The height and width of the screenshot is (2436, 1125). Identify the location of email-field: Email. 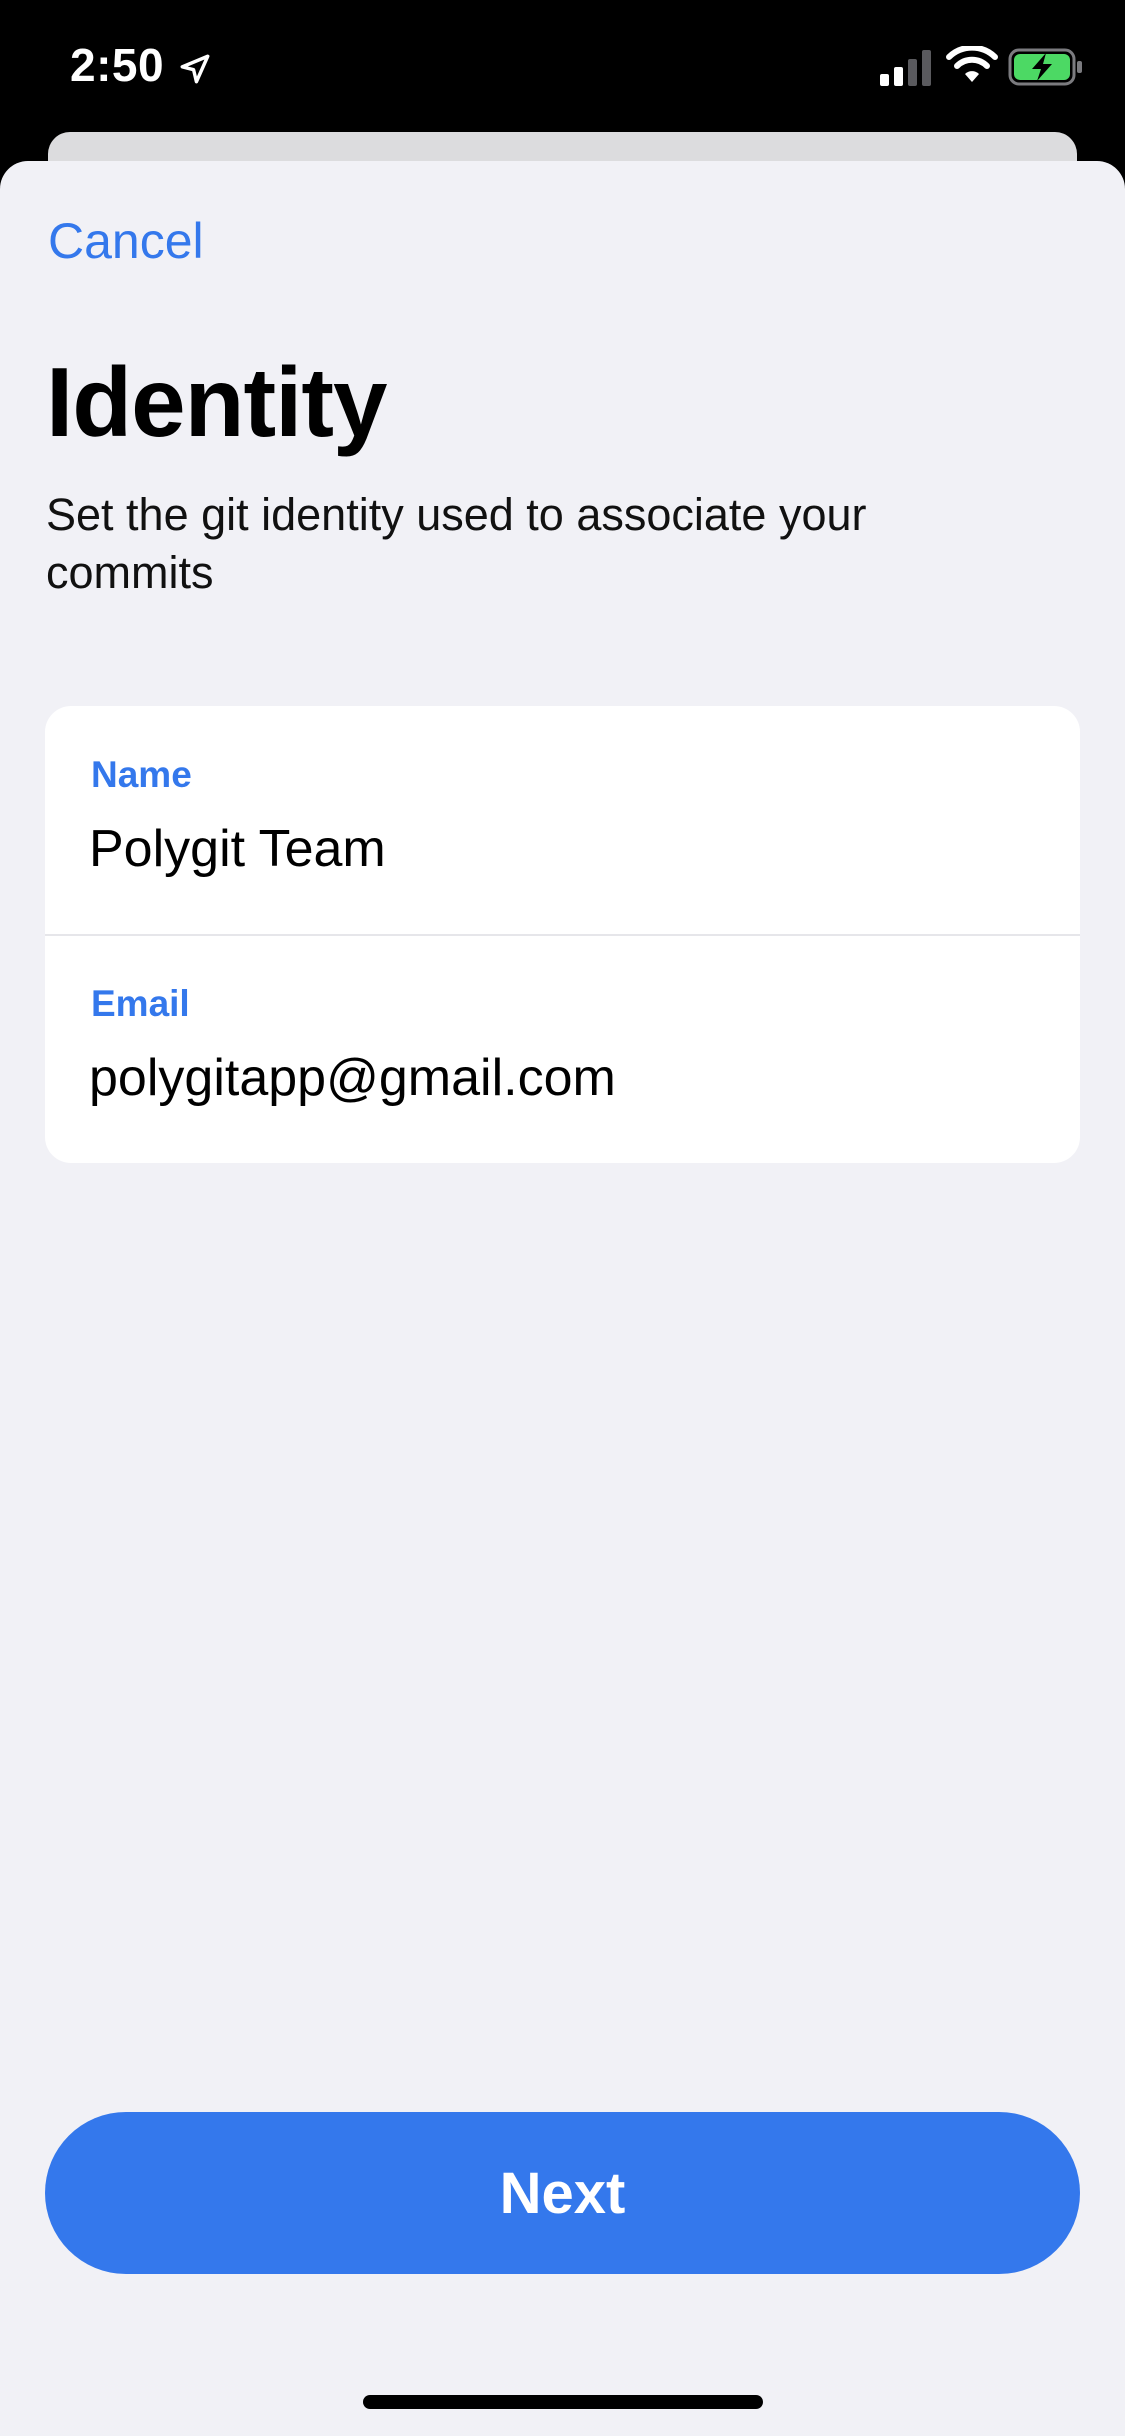
(562, 1049).